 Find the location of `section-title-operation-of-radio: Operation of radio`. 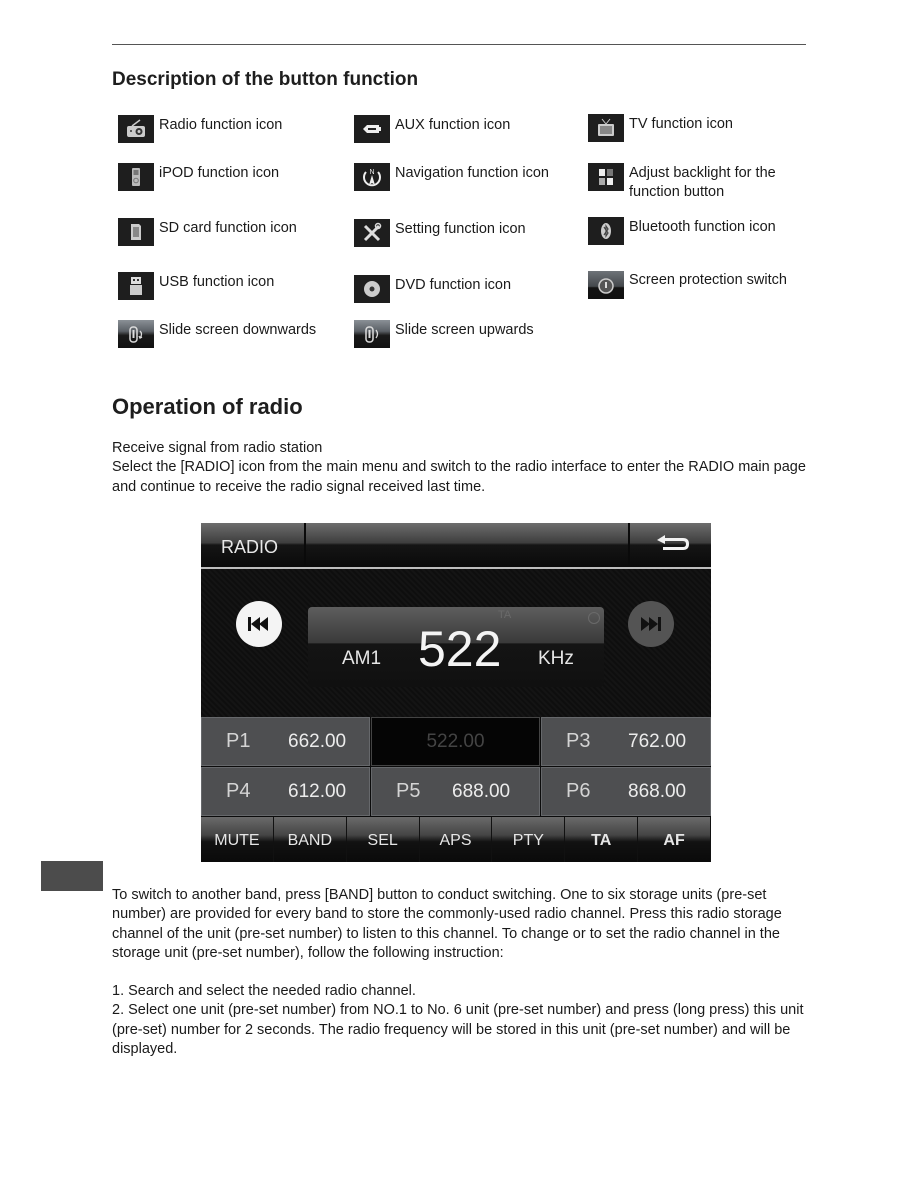

section-title-operation-of-radio: Operation of radio is located at coordinates (207, 406).